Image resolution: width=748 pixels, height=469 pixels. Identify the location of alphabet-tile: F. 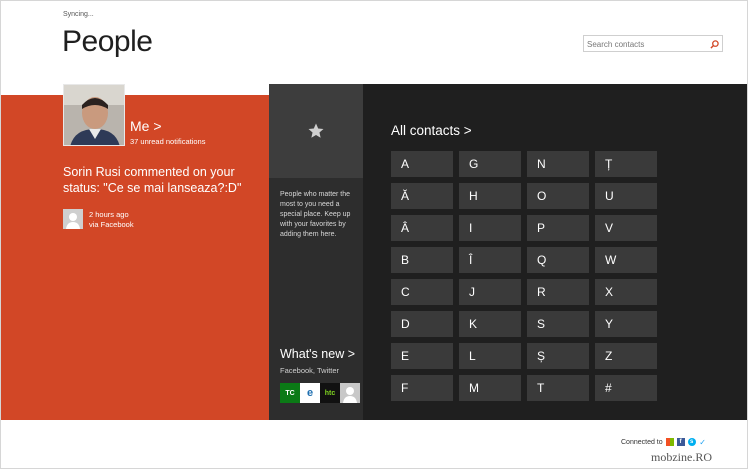
(422, 388).